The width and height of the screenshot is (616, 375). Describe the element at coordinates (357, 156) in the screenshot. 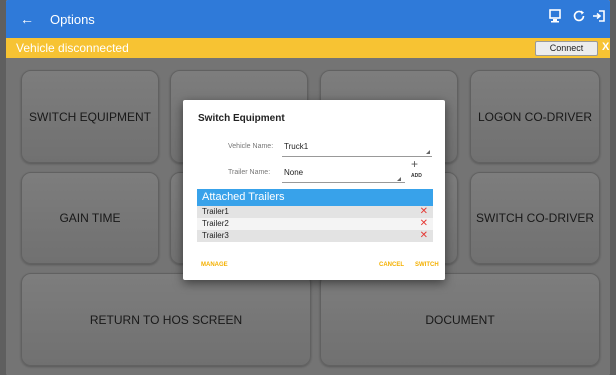

I see `vehicle-name-underline` at that location.